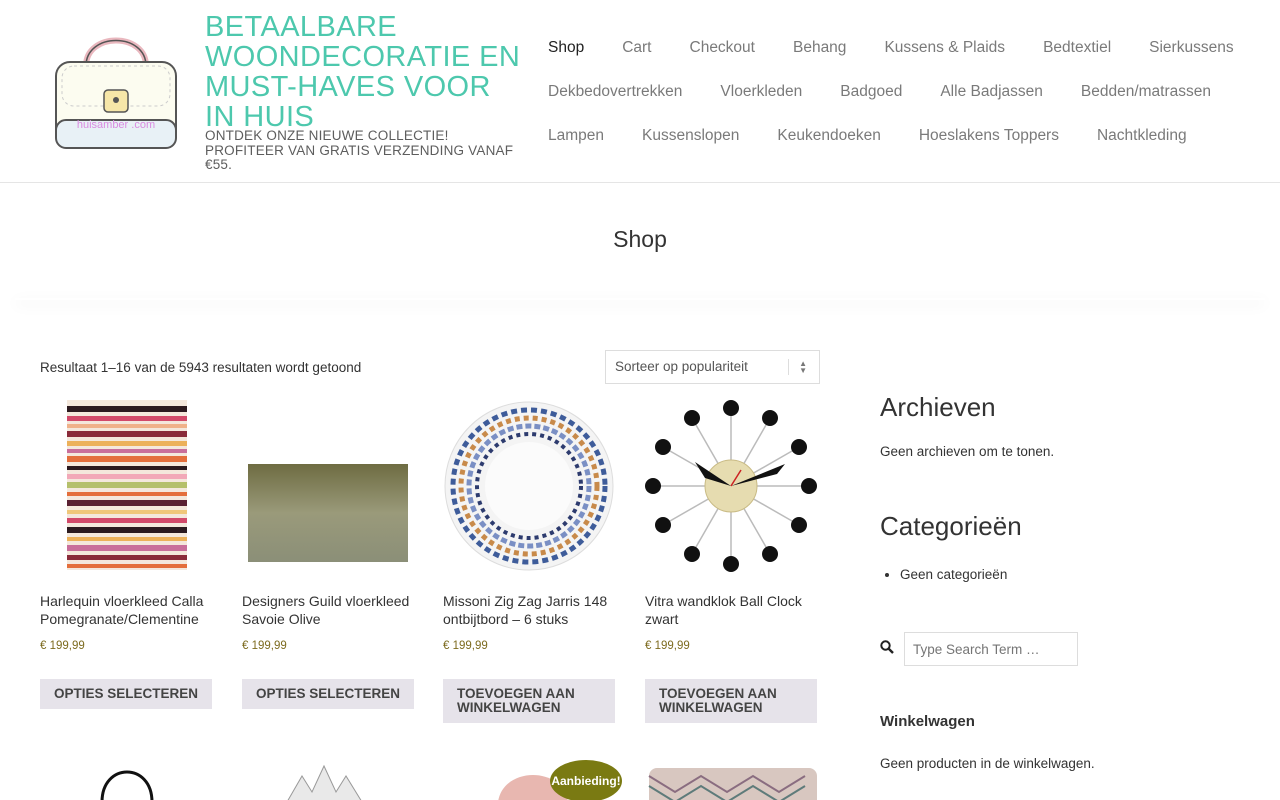 This screenshot has height=800, width=1280. I want to click on categories-empty-item: Geen categorieën, so click(953, 574).